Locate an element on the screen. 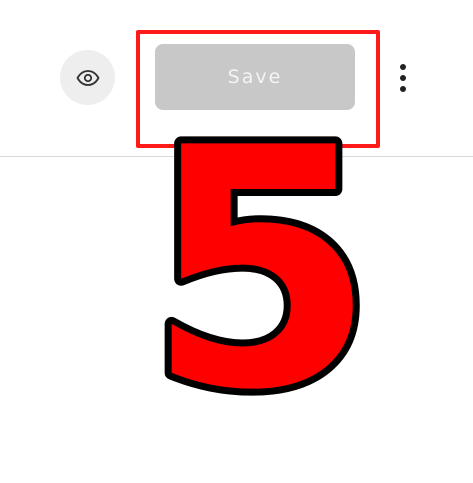  save-button: Save is located at coordinates (255, 77).